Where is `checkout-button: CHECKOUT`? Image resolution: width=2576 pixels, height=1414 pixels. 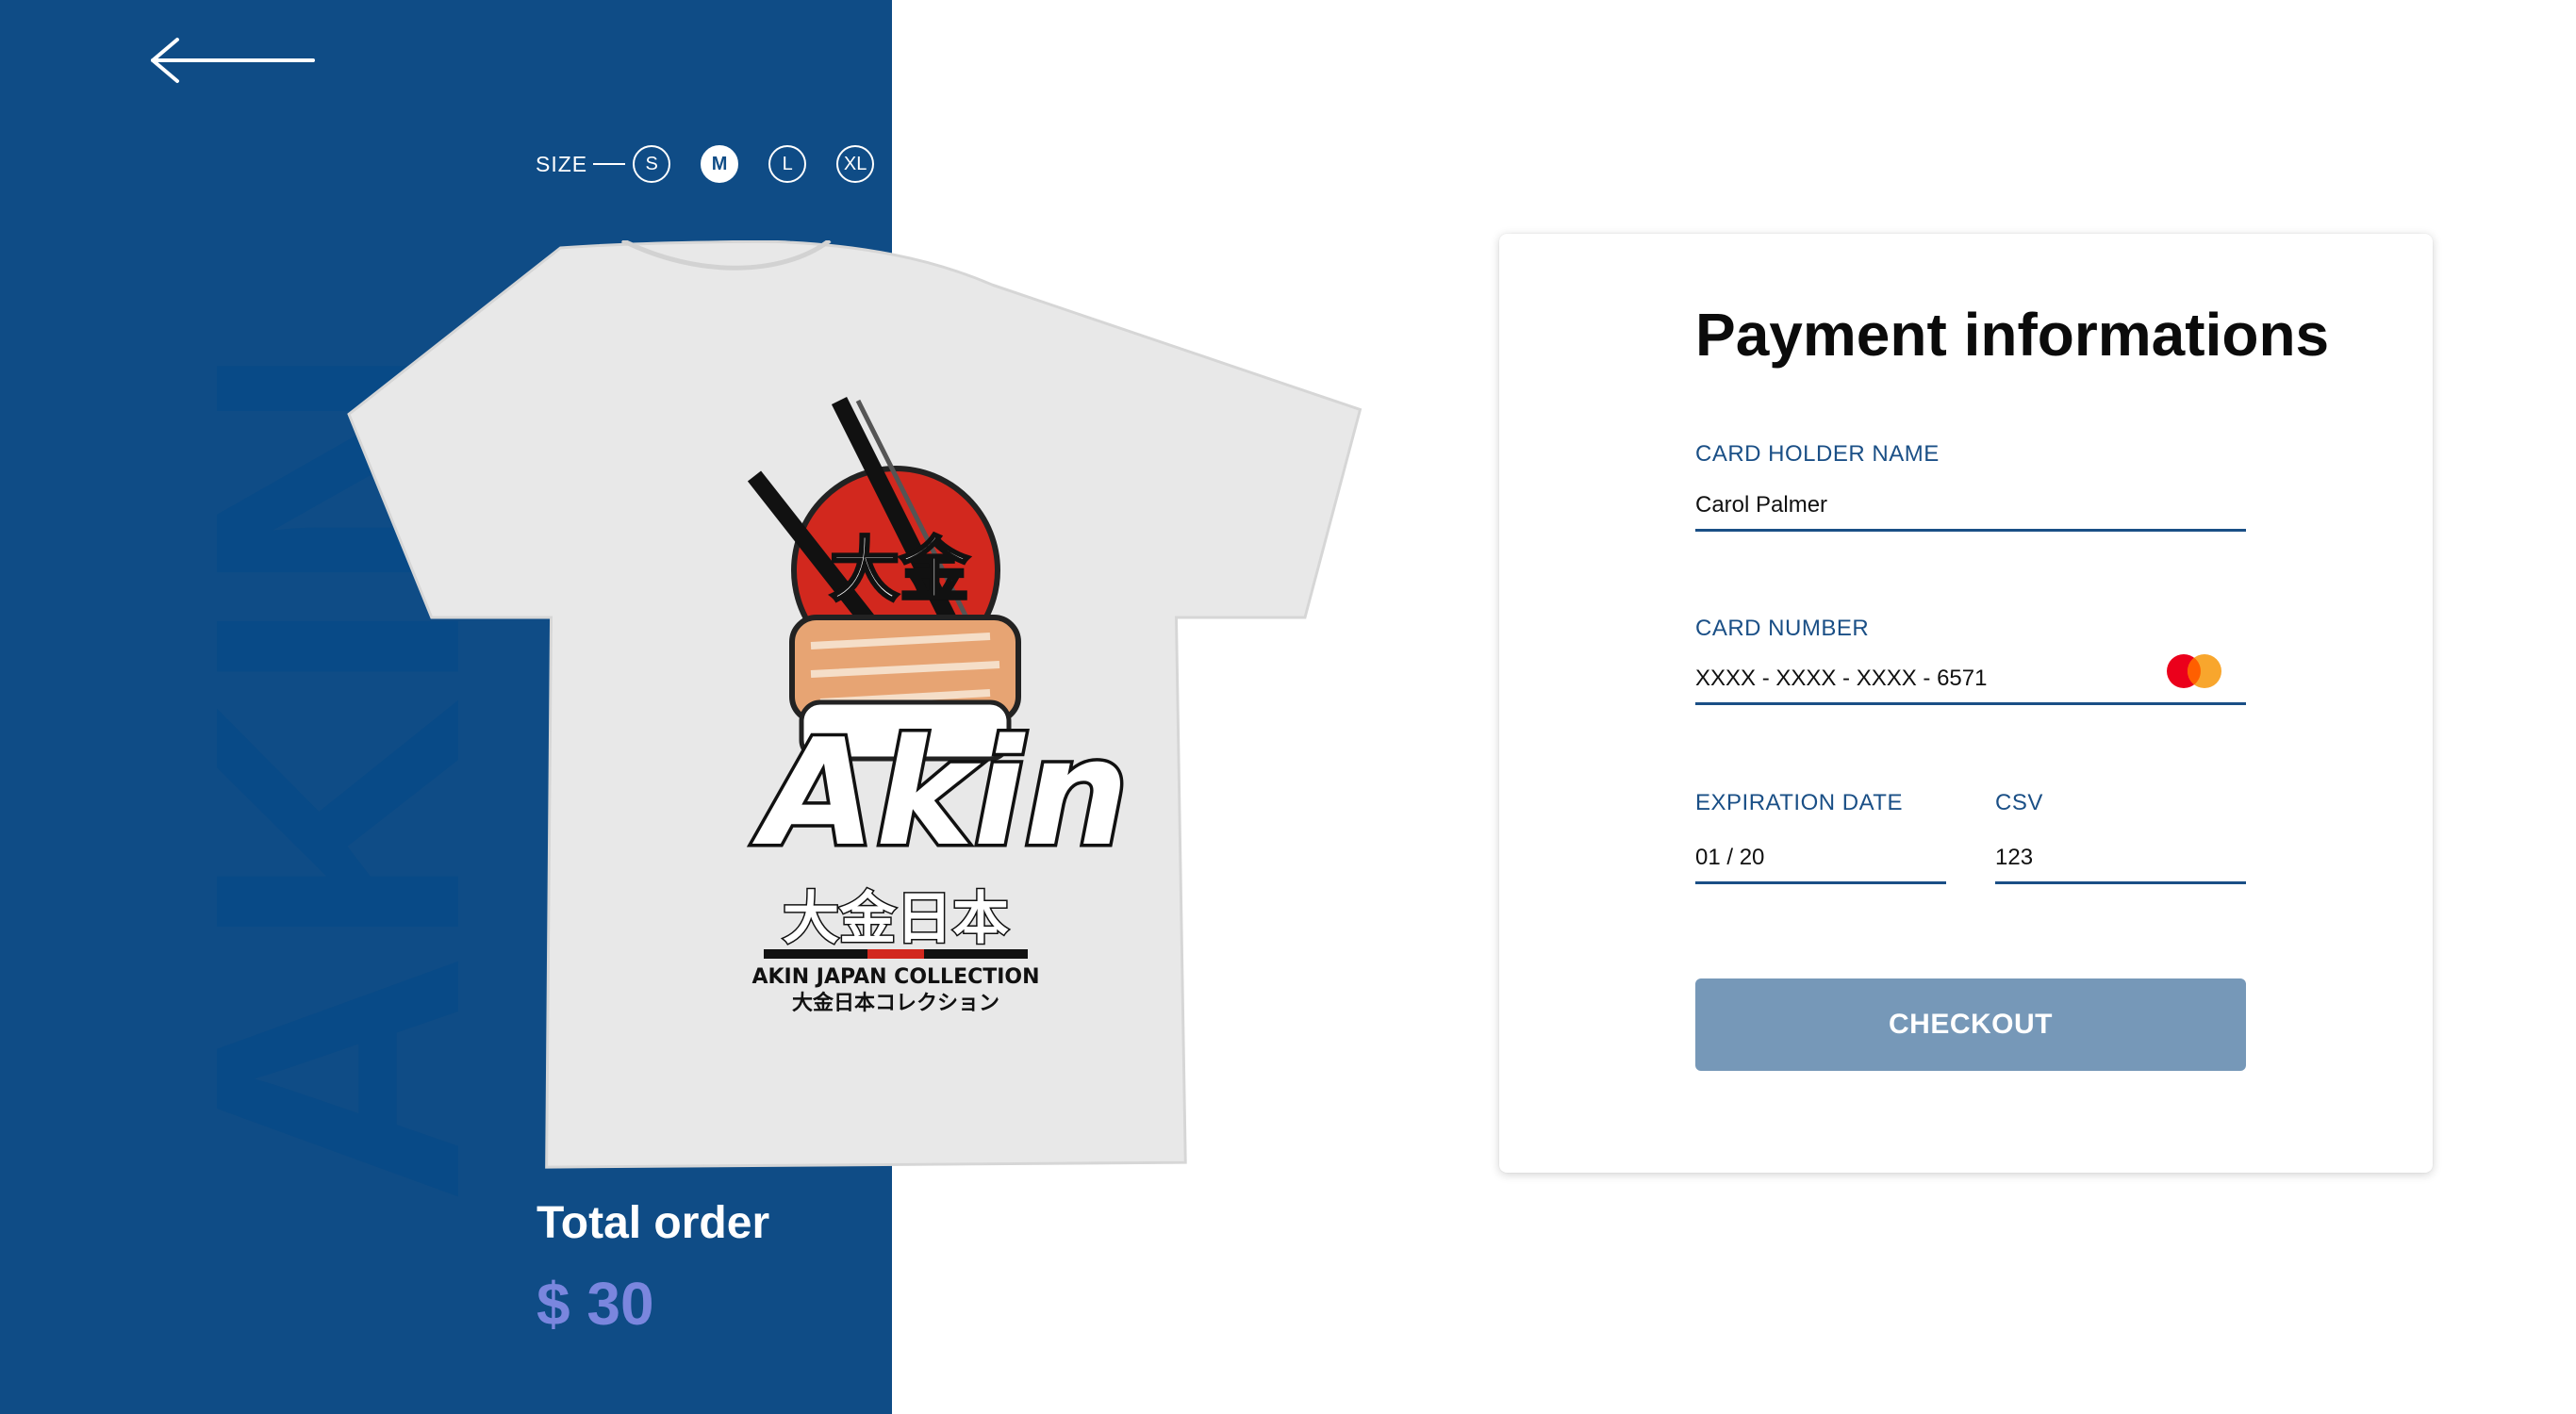
checkout-button: CHECKOUT is located at coordinates (1970, 1024).